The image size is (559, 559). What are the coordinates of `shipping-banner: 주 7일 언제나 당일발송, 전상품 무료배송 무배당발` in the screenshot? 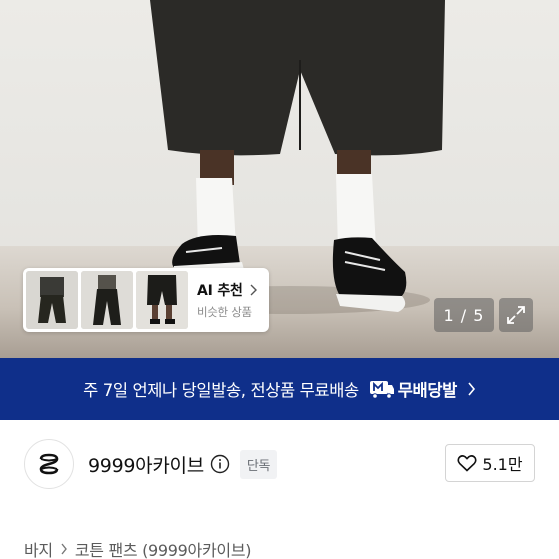 It's located at (279, 389).